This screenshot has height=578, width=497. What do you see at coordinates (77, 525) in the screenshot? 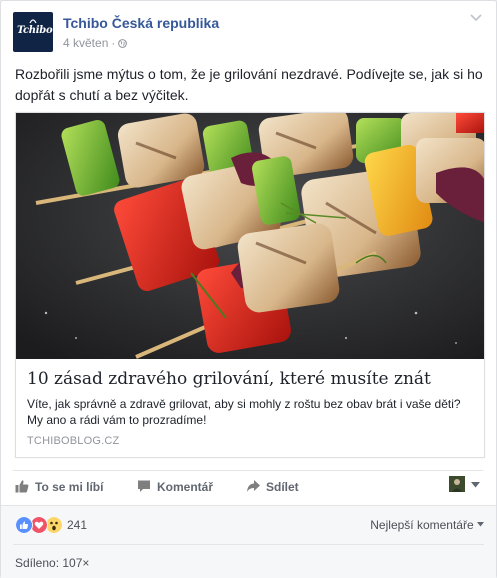
I see `reaction-count: 241` at bounding box center [77, 525].